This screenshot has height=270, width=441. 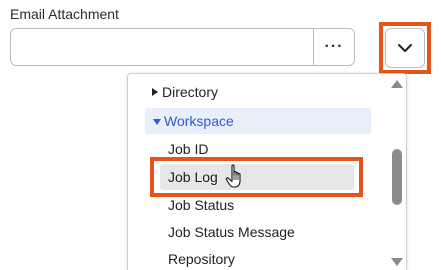 I want to click on scroll-up-arrow-icon, so click(x=397, y=84).